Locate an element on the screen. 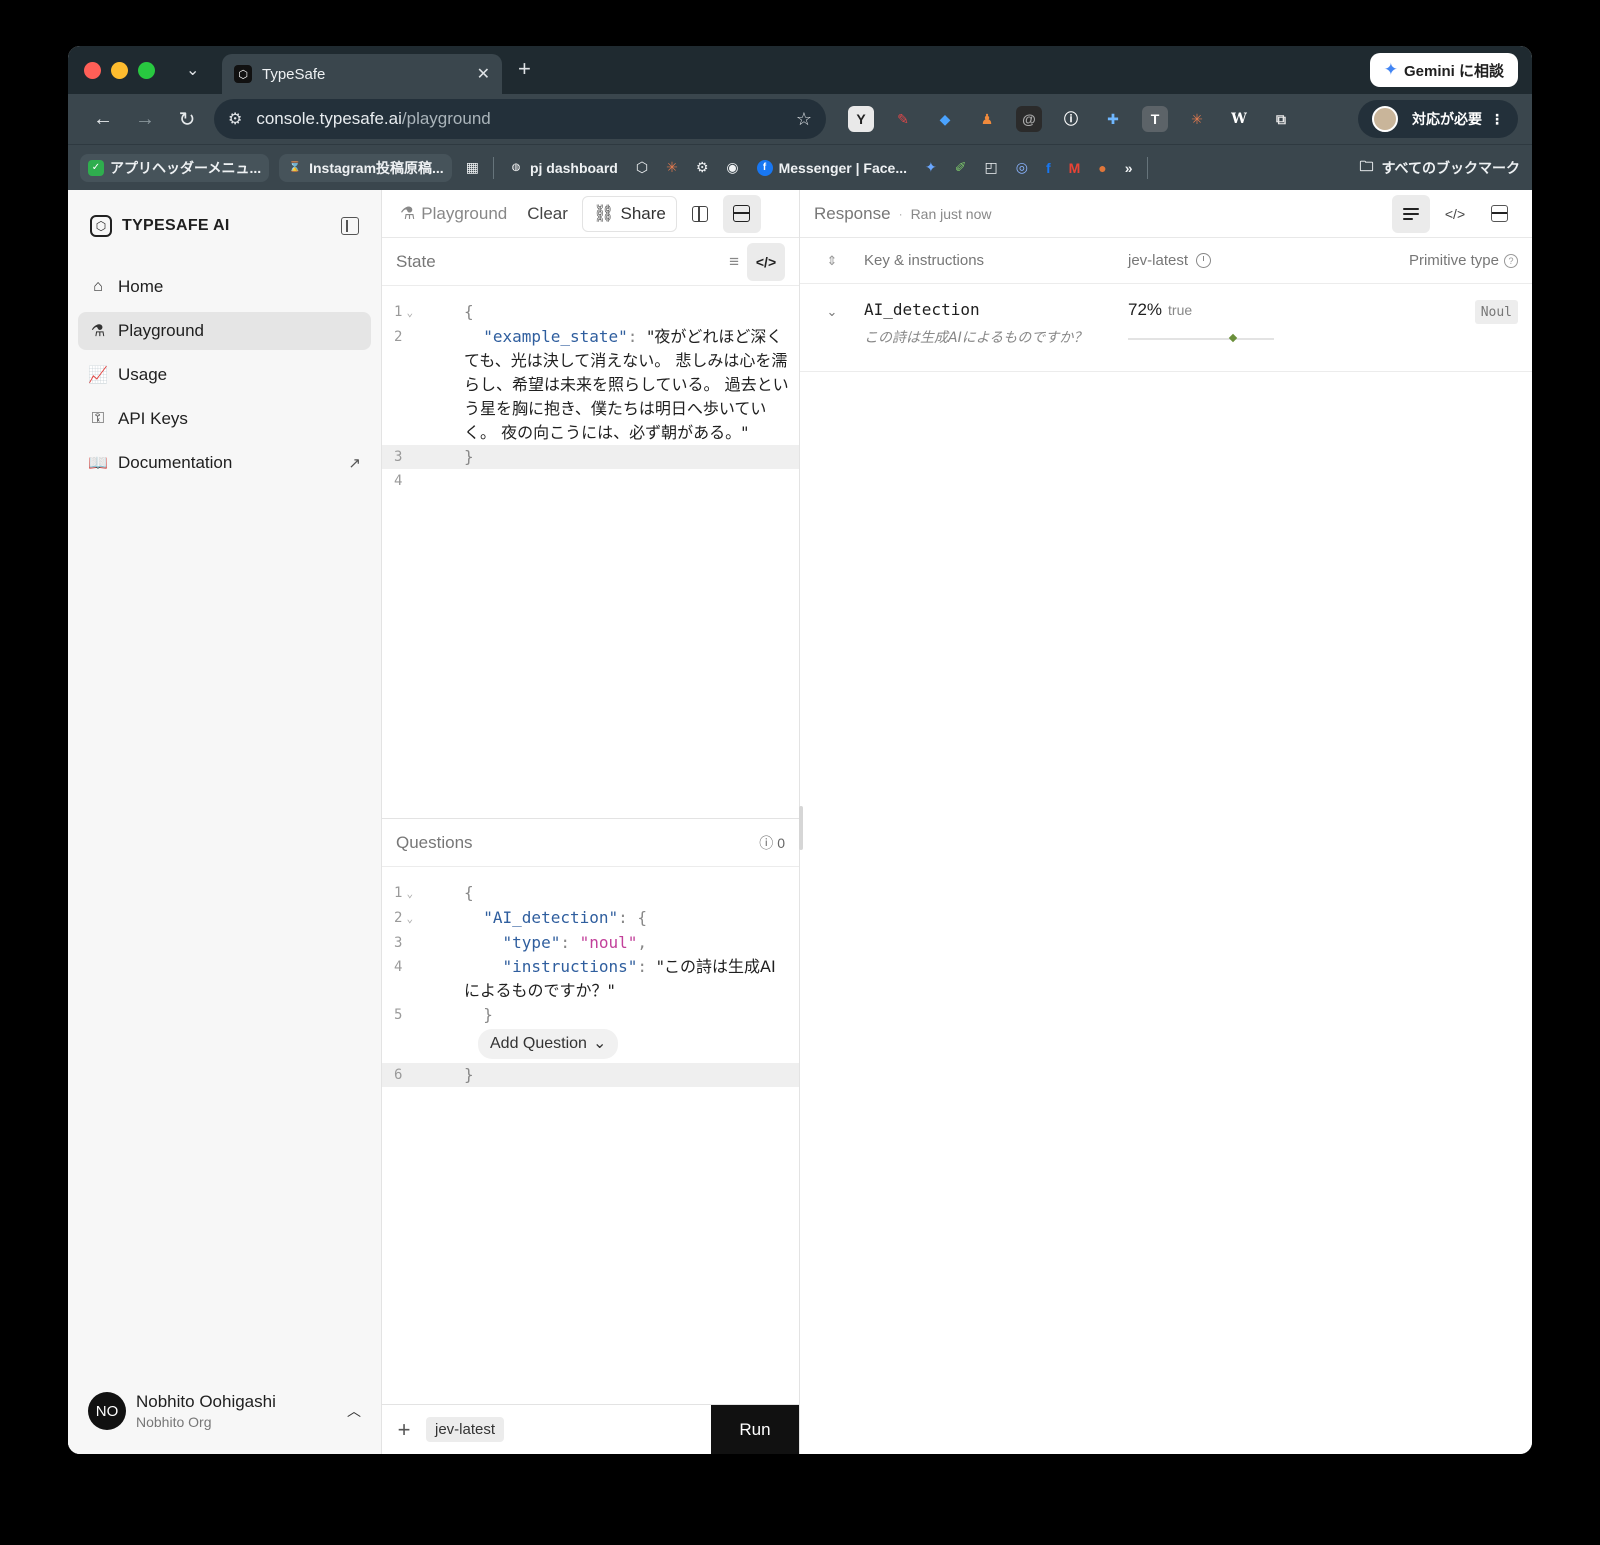  forward-button: → is located at coordinates (145, 119).